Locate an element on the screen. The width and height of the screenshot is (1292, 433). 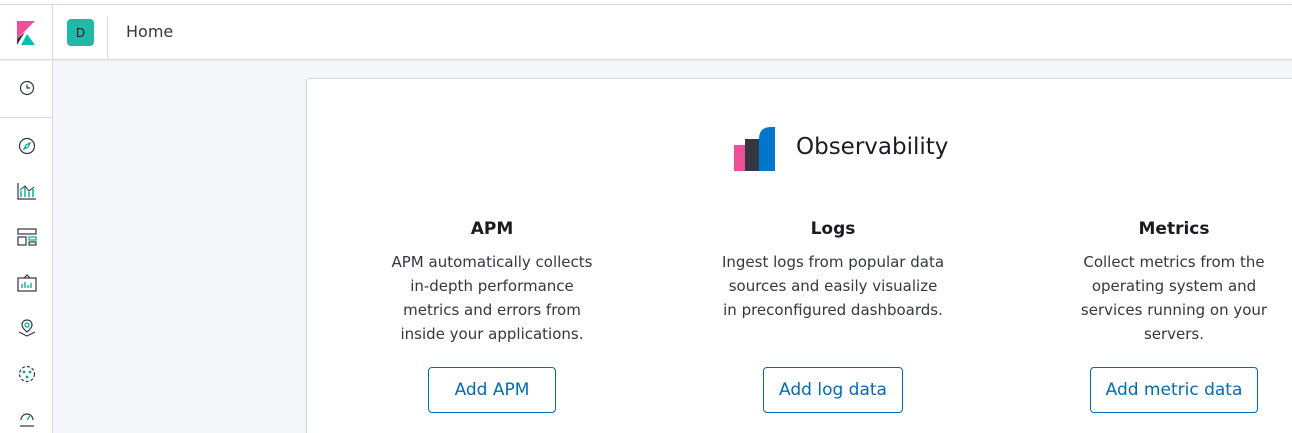
nav-metrics is located at coordinates (26, 418).